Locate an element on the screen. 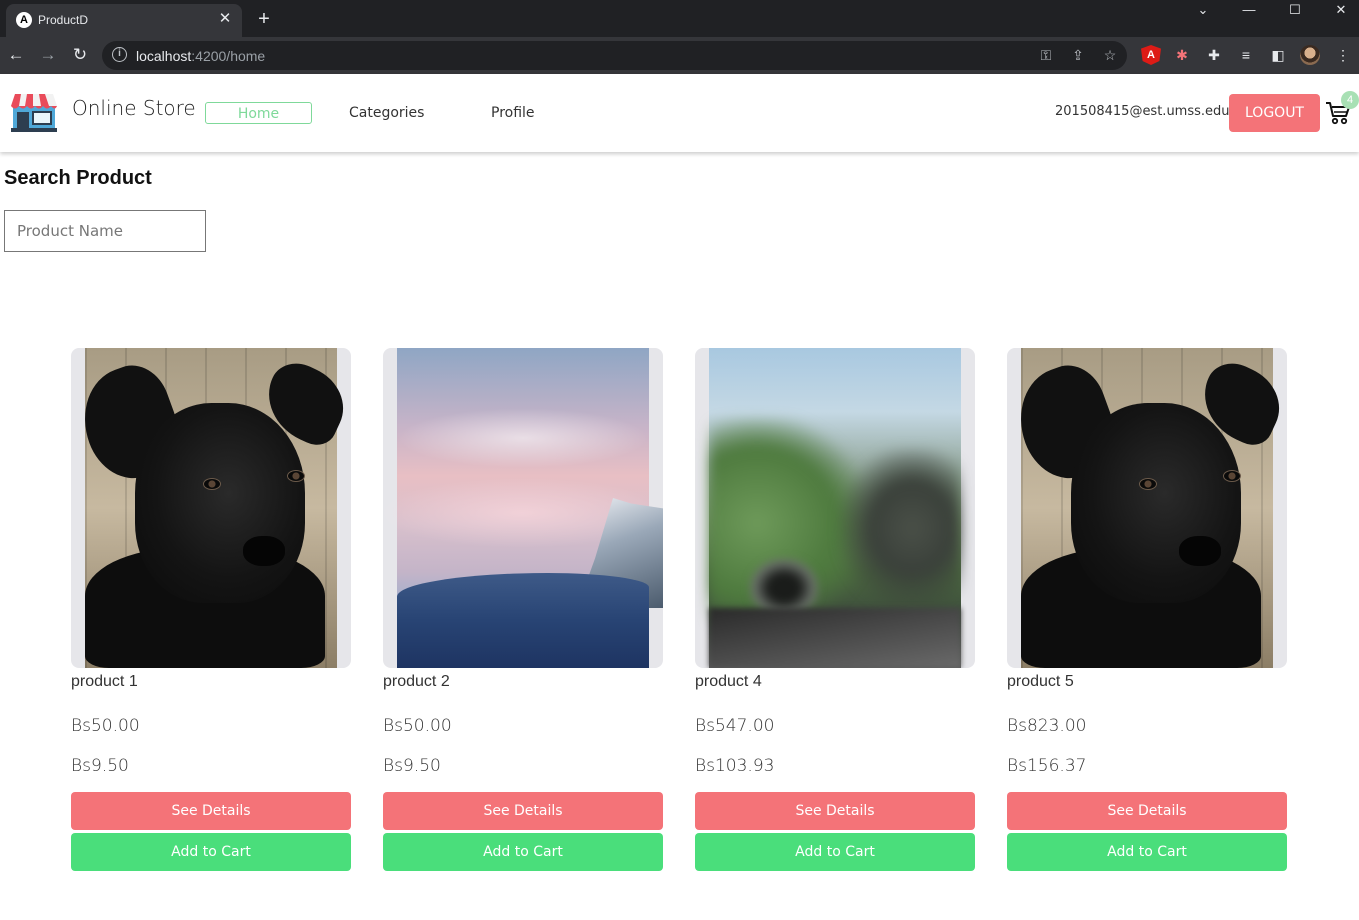 Image resolution: width=1359 pixels, height=920 pixels. blurred-valley-photo is located at coordinates (835, 508).